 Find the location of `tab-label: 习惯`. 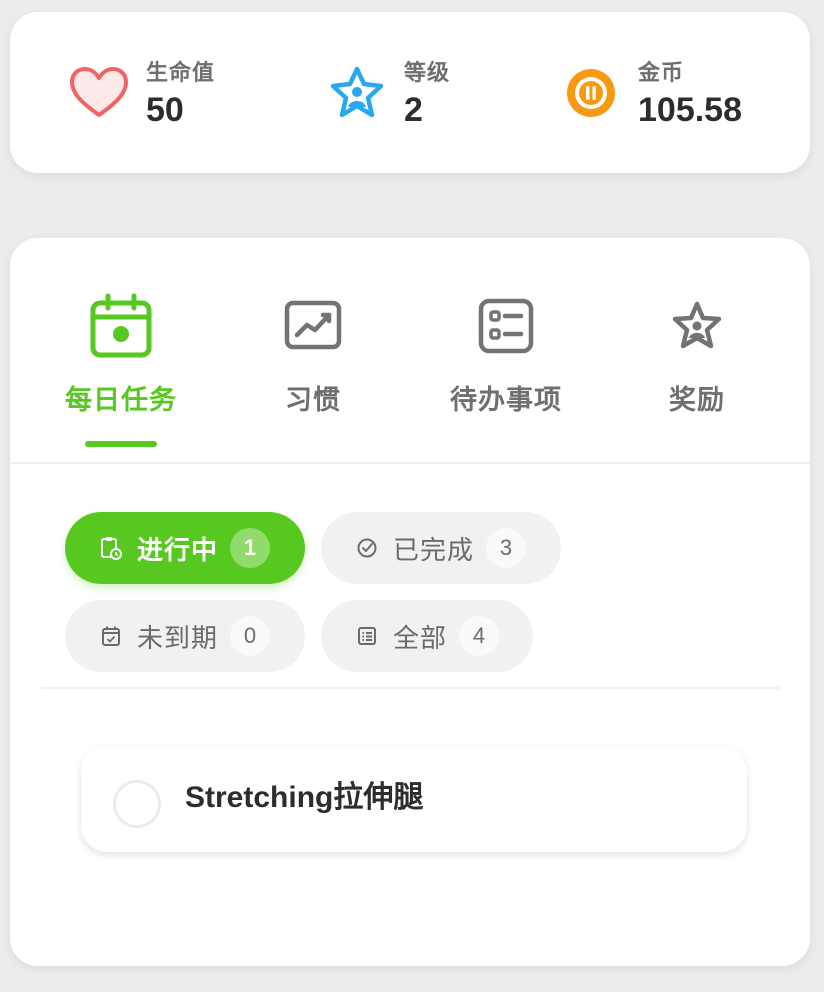

tab-label: 习惯 is located at coordinates (313, 400).